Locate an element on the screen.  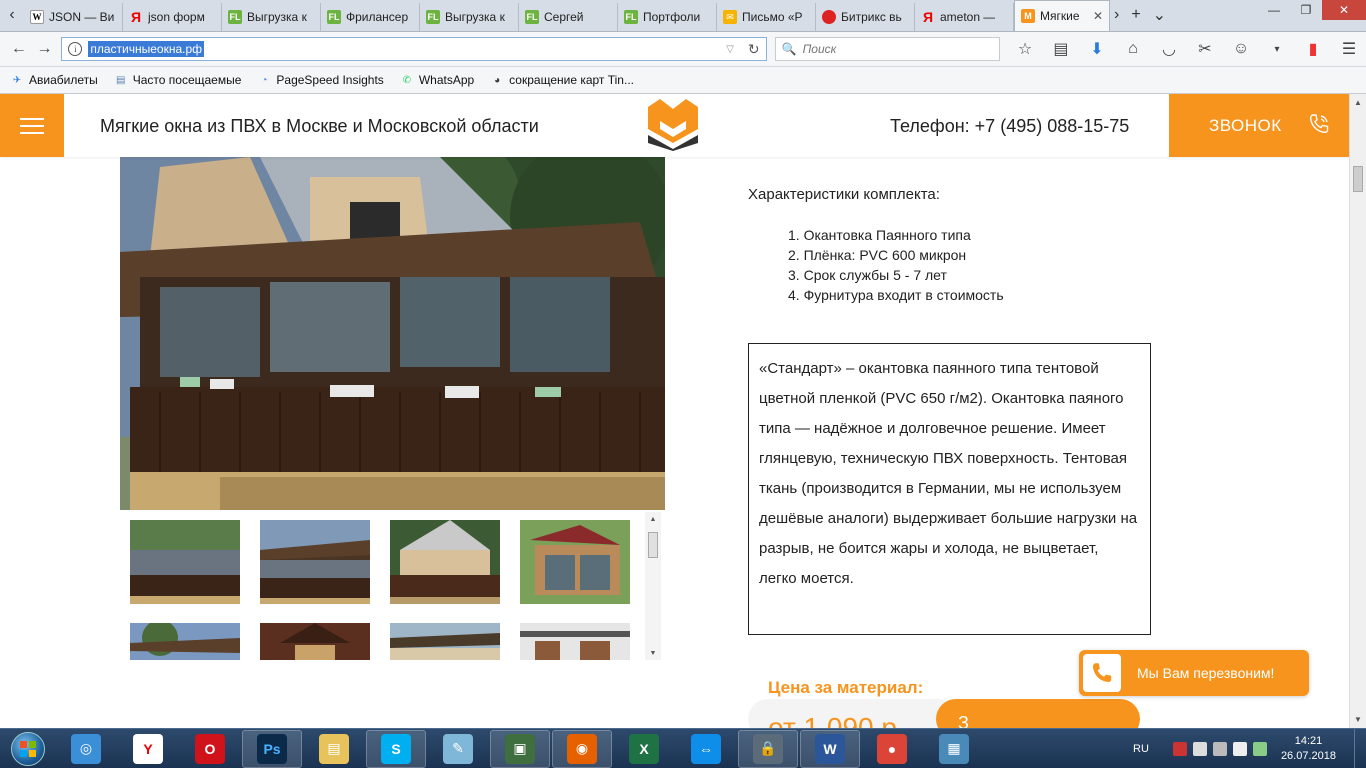
taskbar-app: 🔒 is located at coordinates (768, 748).